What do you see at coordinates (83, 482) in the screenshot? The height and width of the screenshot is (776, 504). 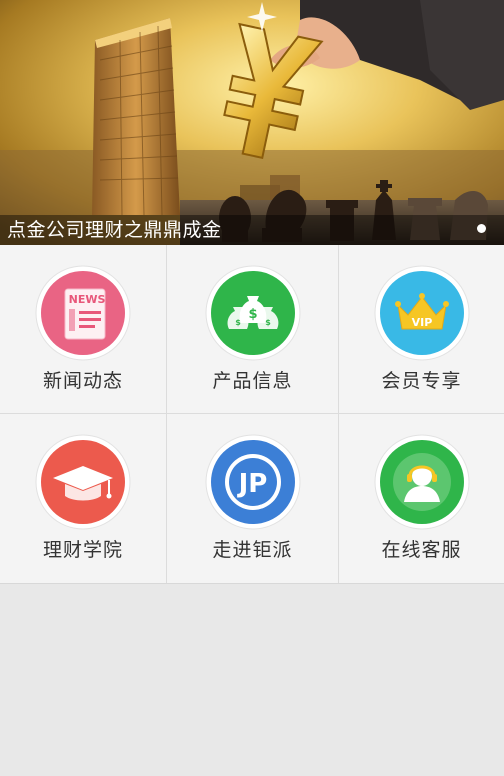 I see `graduation-cap-icon` at bounding box center [83, 482].